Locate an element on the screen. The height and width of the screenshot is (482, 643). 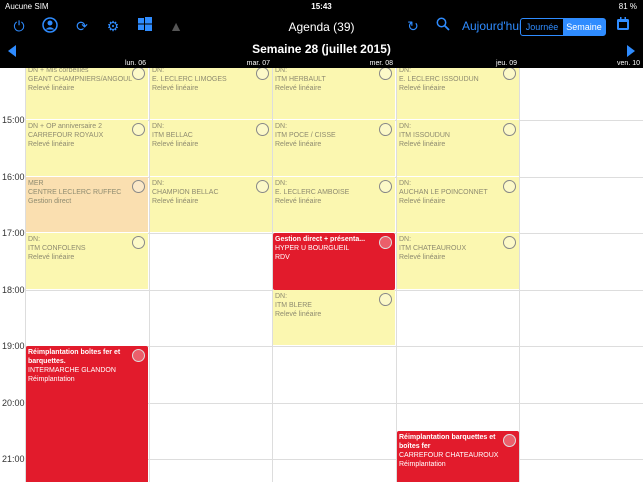
calendar-event: DN: E. LECLERC ISSOUDUN Relevé linéaire is located at coordinates (458, 94).